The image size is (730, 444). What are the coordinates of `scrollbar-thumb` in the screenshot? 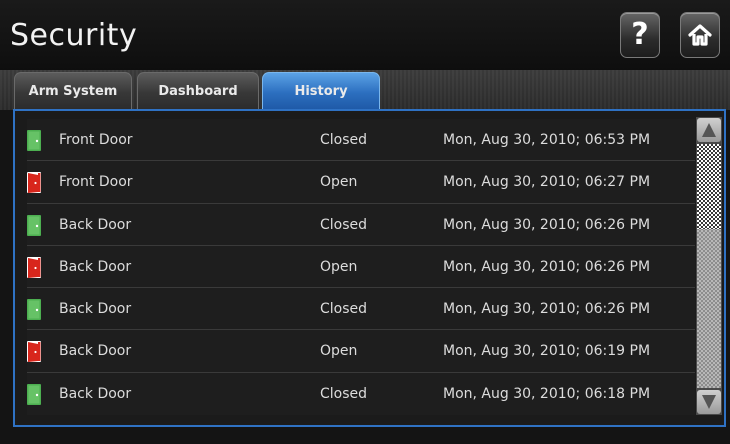 It's located at (709, 186).